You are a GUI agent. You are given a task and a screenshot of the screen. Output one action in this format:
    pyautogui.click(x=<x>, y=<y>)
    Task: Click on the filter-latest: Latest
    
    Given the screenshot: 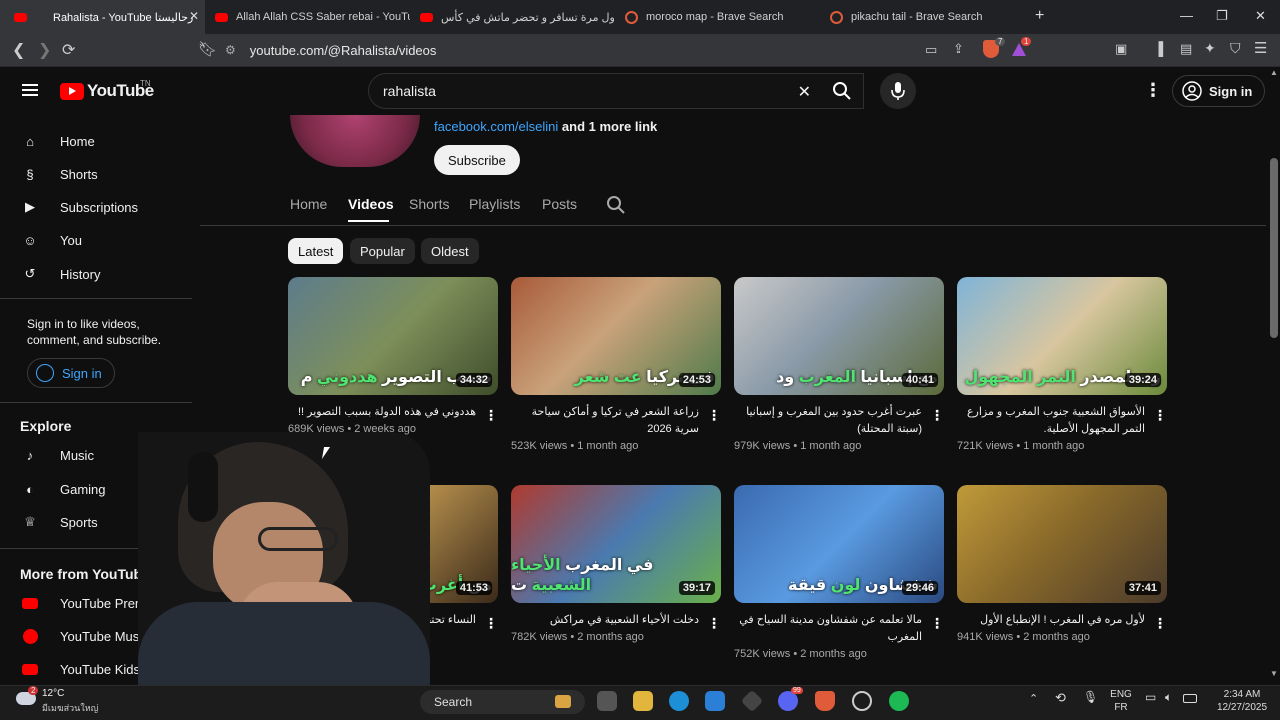 What is the action you would take?
    pyautogui.click(x=316, y=251)
    